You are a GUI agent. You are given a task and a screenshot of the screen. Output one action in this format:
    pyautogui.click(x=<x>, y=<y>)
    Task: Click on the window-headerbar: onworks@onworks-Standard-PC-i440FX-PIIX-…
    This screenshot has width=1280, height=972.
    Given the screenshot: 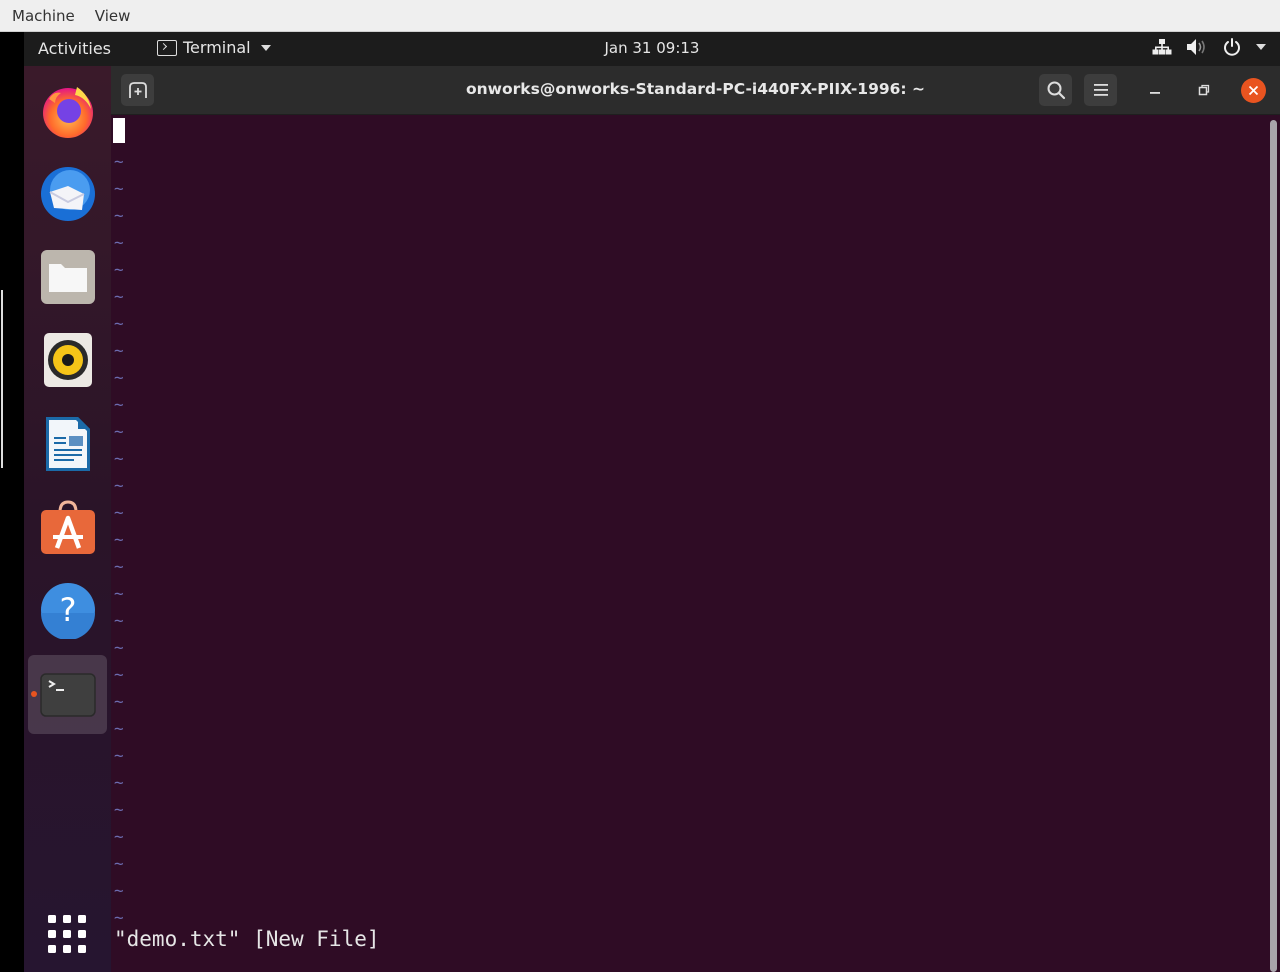 What is the action you would take?
    pyautogui.click(x=695, y=90)
    